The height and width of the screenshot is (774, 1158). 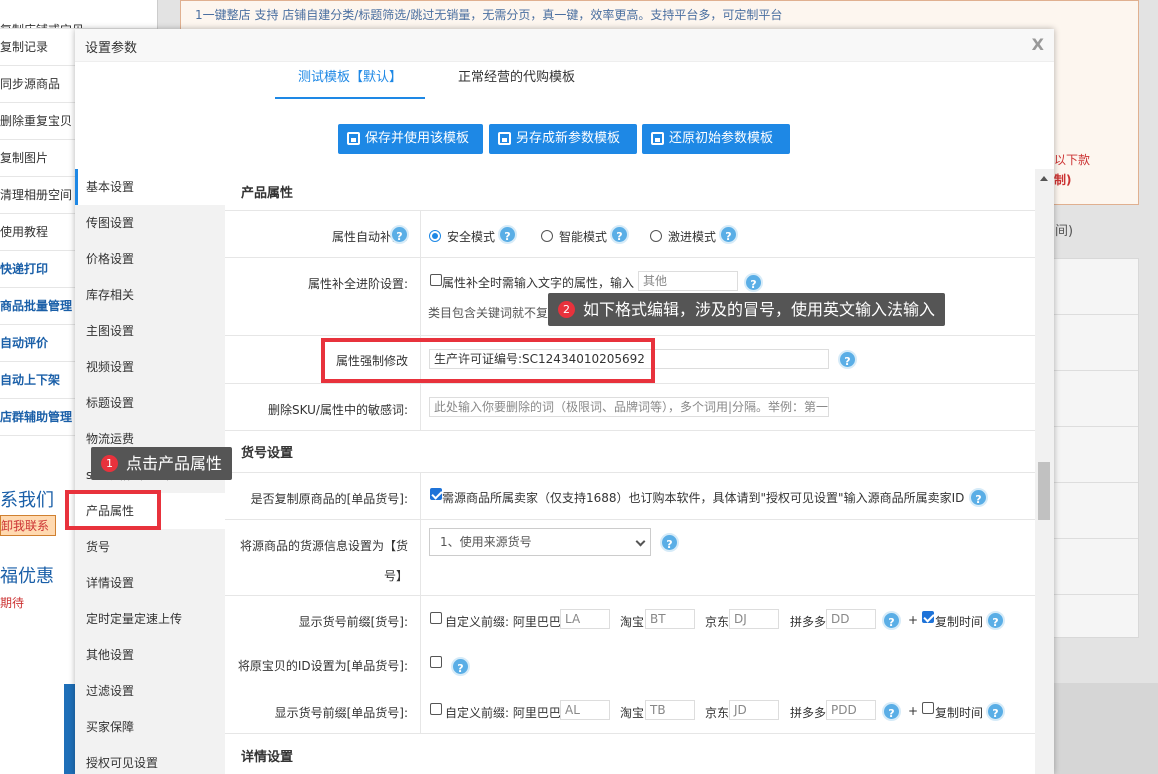 I want to click on nav-item-video: 视频设置, so click(x=150, y=367).